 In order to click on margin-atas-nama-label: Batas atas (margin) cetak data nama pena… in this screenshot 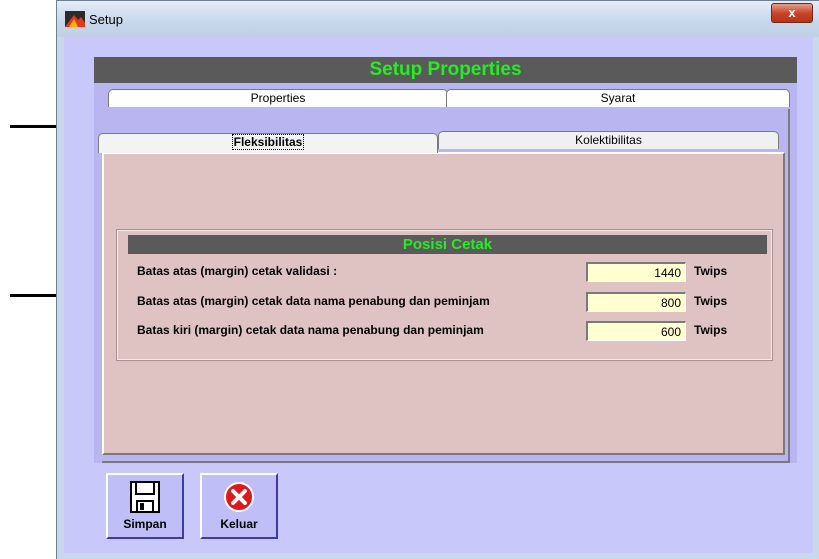, I will do `click(313, 301)`.